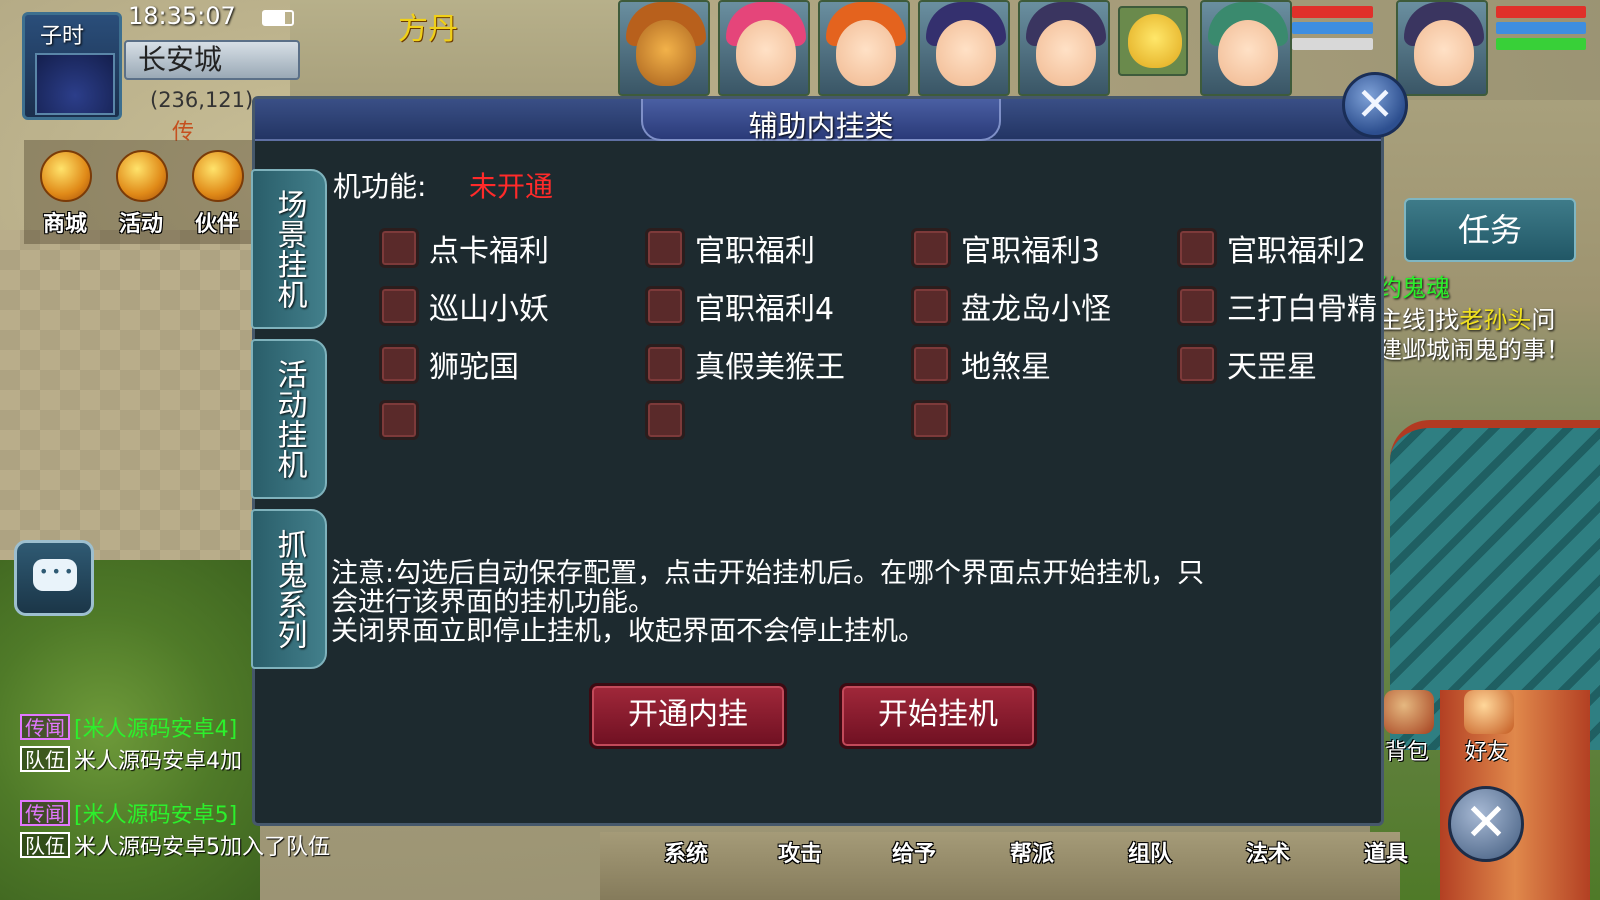 This screenshot has width=1600, height=900. What do you see at coordinates (1386, 852) in the screenshot?
I see `menu-items: 道具` at bounding box center [1386, 852].